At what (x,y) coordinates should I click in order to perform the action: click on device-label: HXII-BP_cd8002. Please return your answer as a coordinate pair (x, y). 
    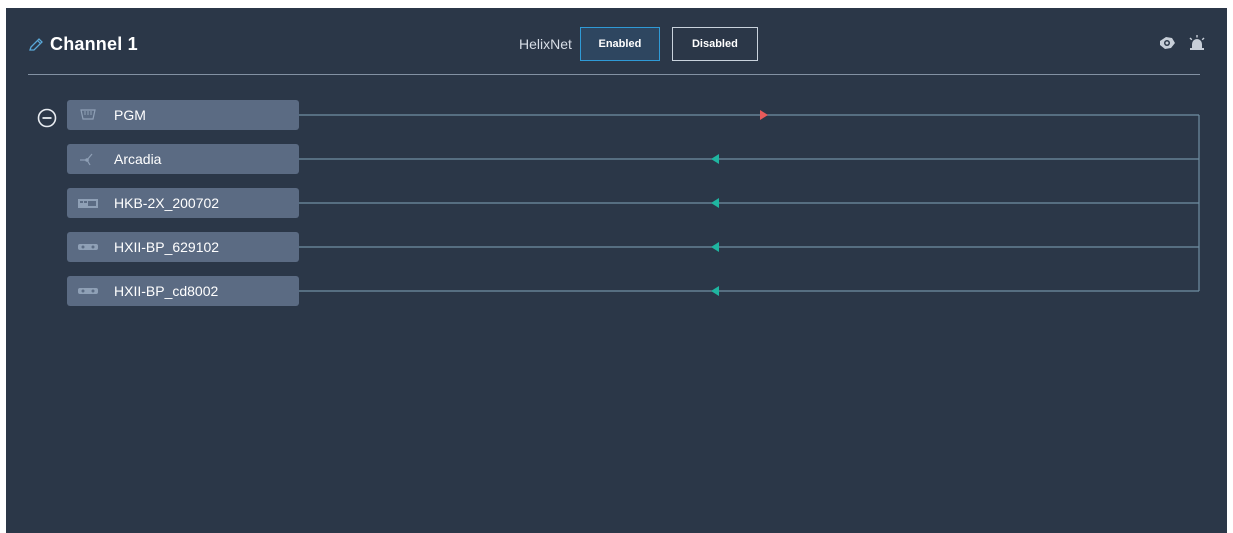
    Looking at the image, I should click on (166, 291).